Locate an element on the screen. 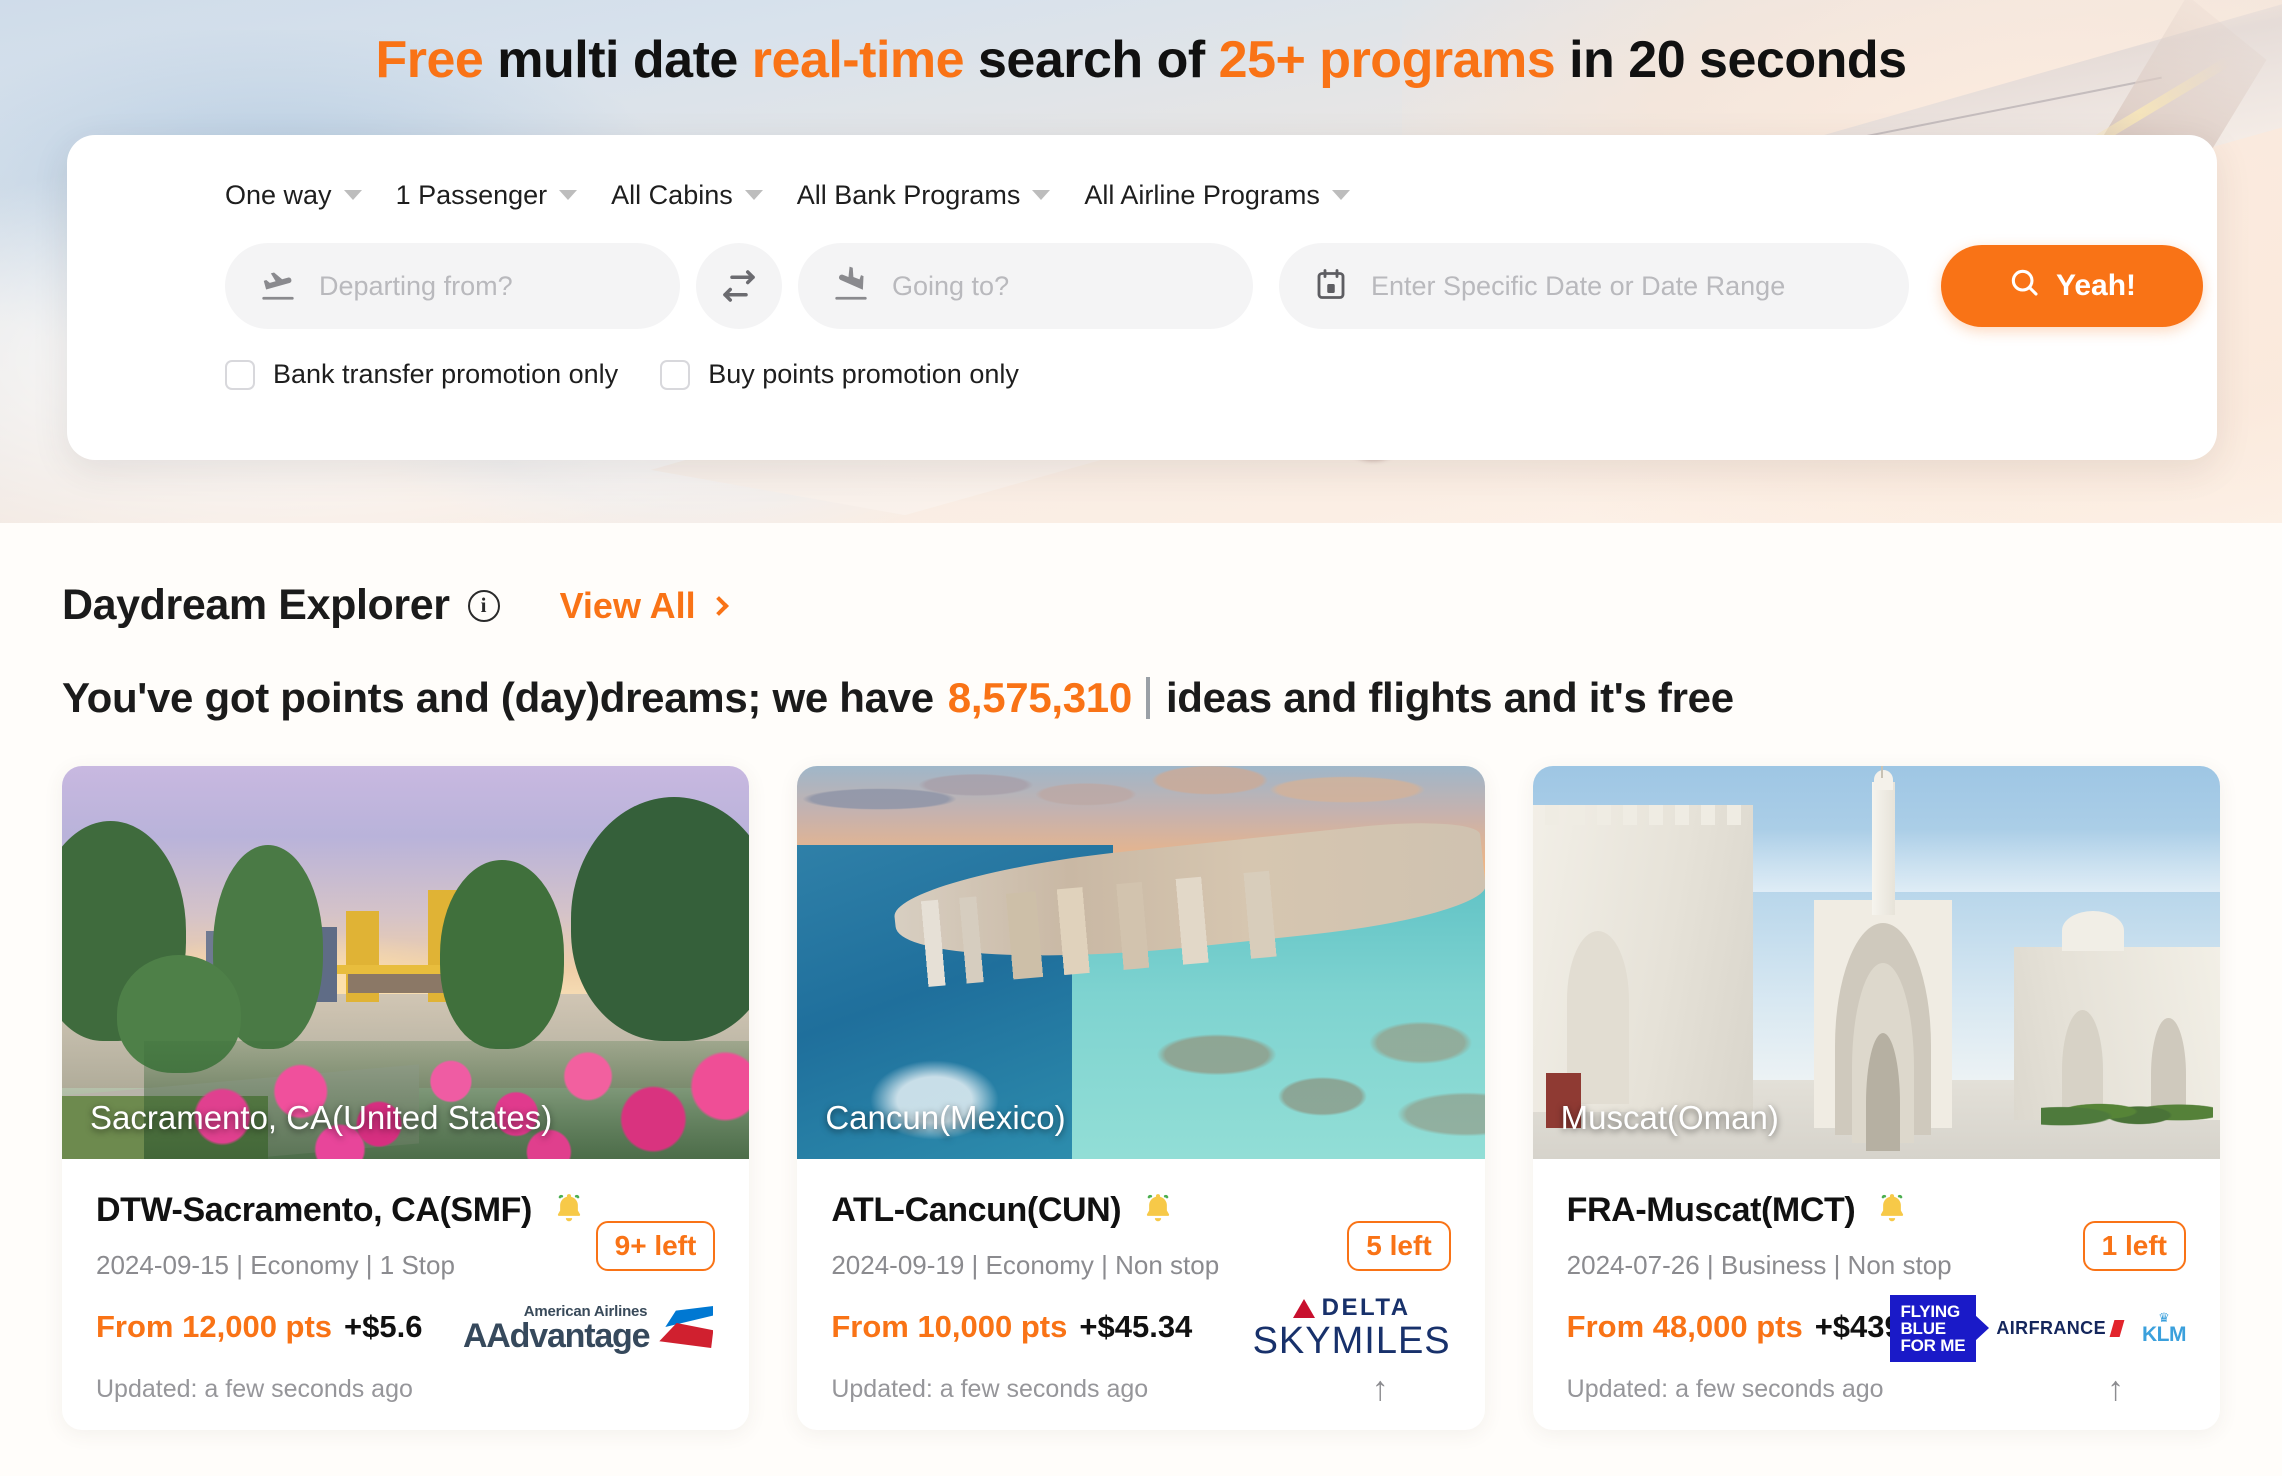 Image resolution: width=2282 pixels, height=1476 pixels. airline-programs-dropdown: All Airline Programs is located at coordinates (1217, 195).